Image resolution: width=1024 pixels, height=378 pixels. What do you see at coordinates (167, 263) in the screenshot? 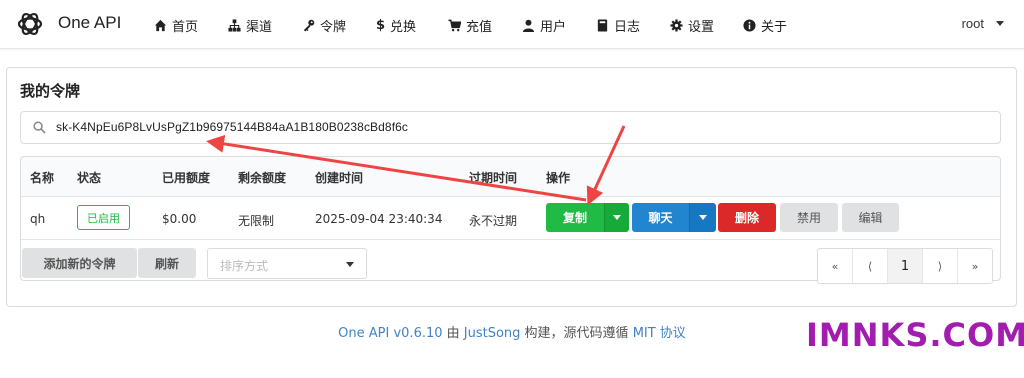
I see `refresh-button: 刷新` at bounding box center [167, 263].